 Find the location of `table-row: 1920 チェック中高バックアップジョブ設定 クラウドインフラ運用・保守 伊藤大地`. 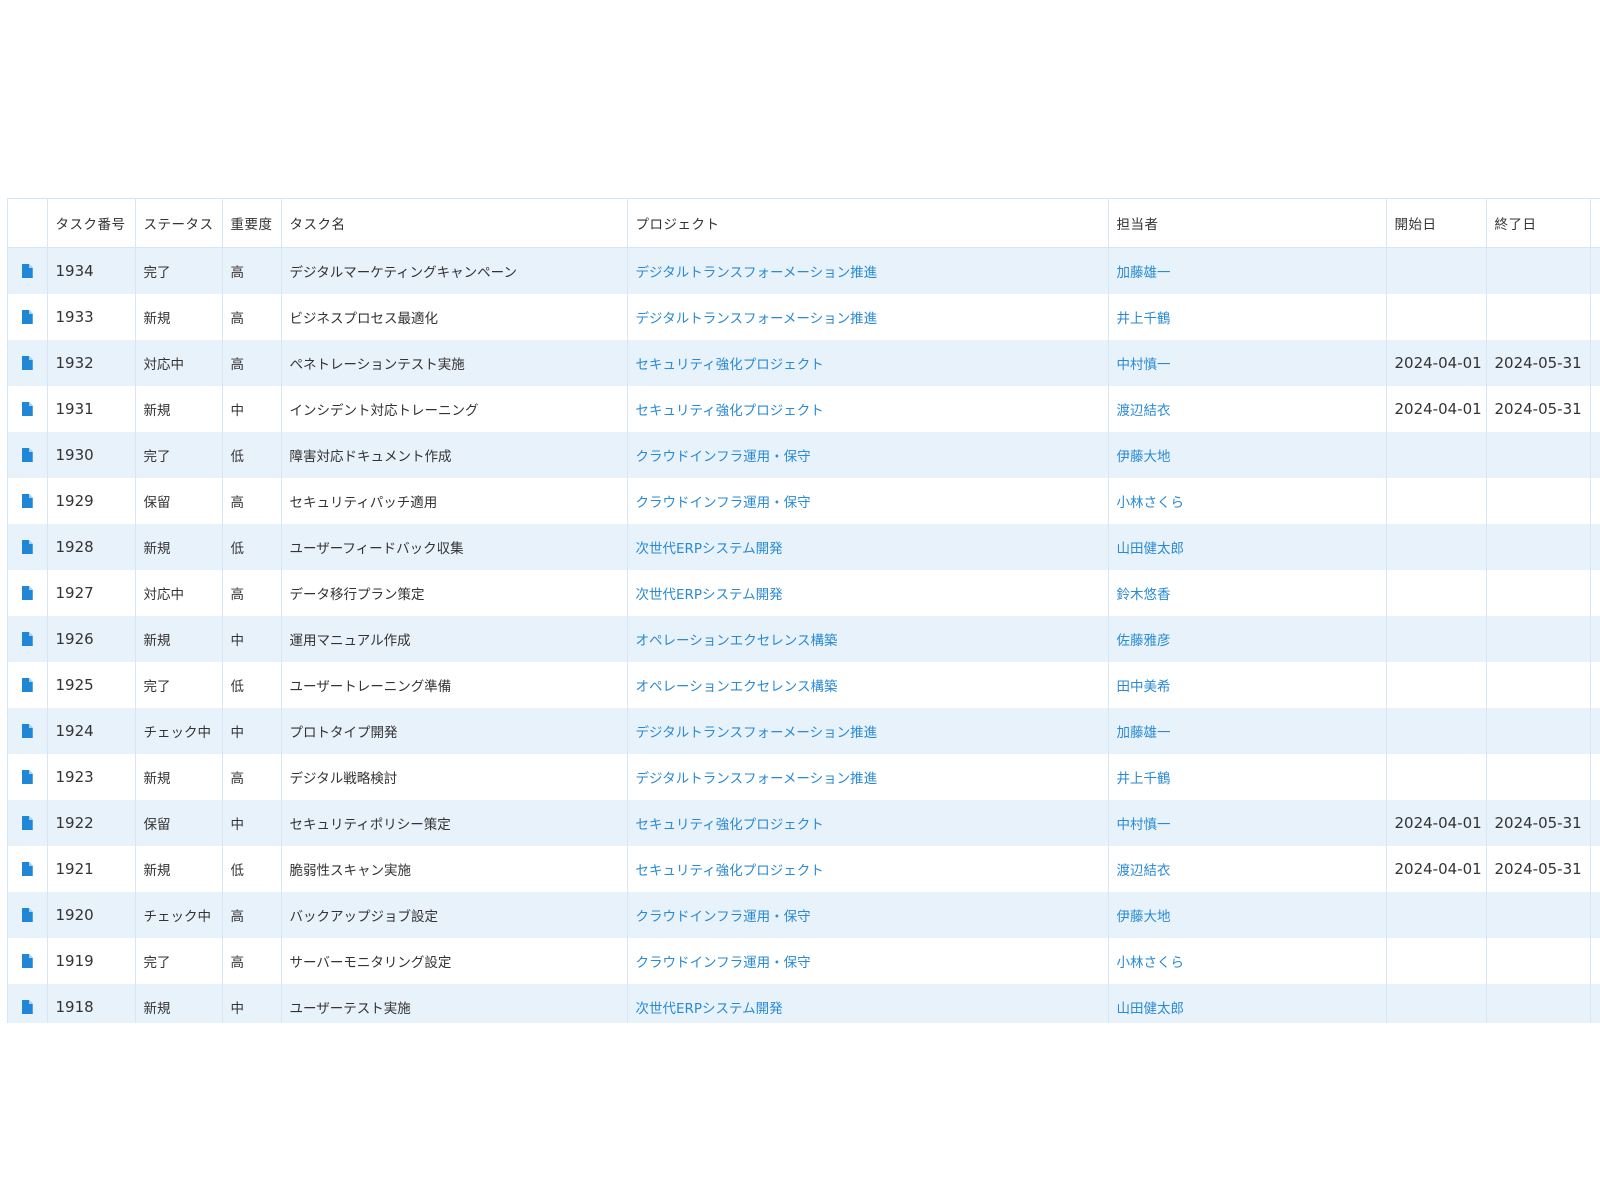

table-row: 1920 チェック中高バックアップジョブ設定 クラウドインフラ運用・保守 伊藤大地 is located at coordinates (804, 915).